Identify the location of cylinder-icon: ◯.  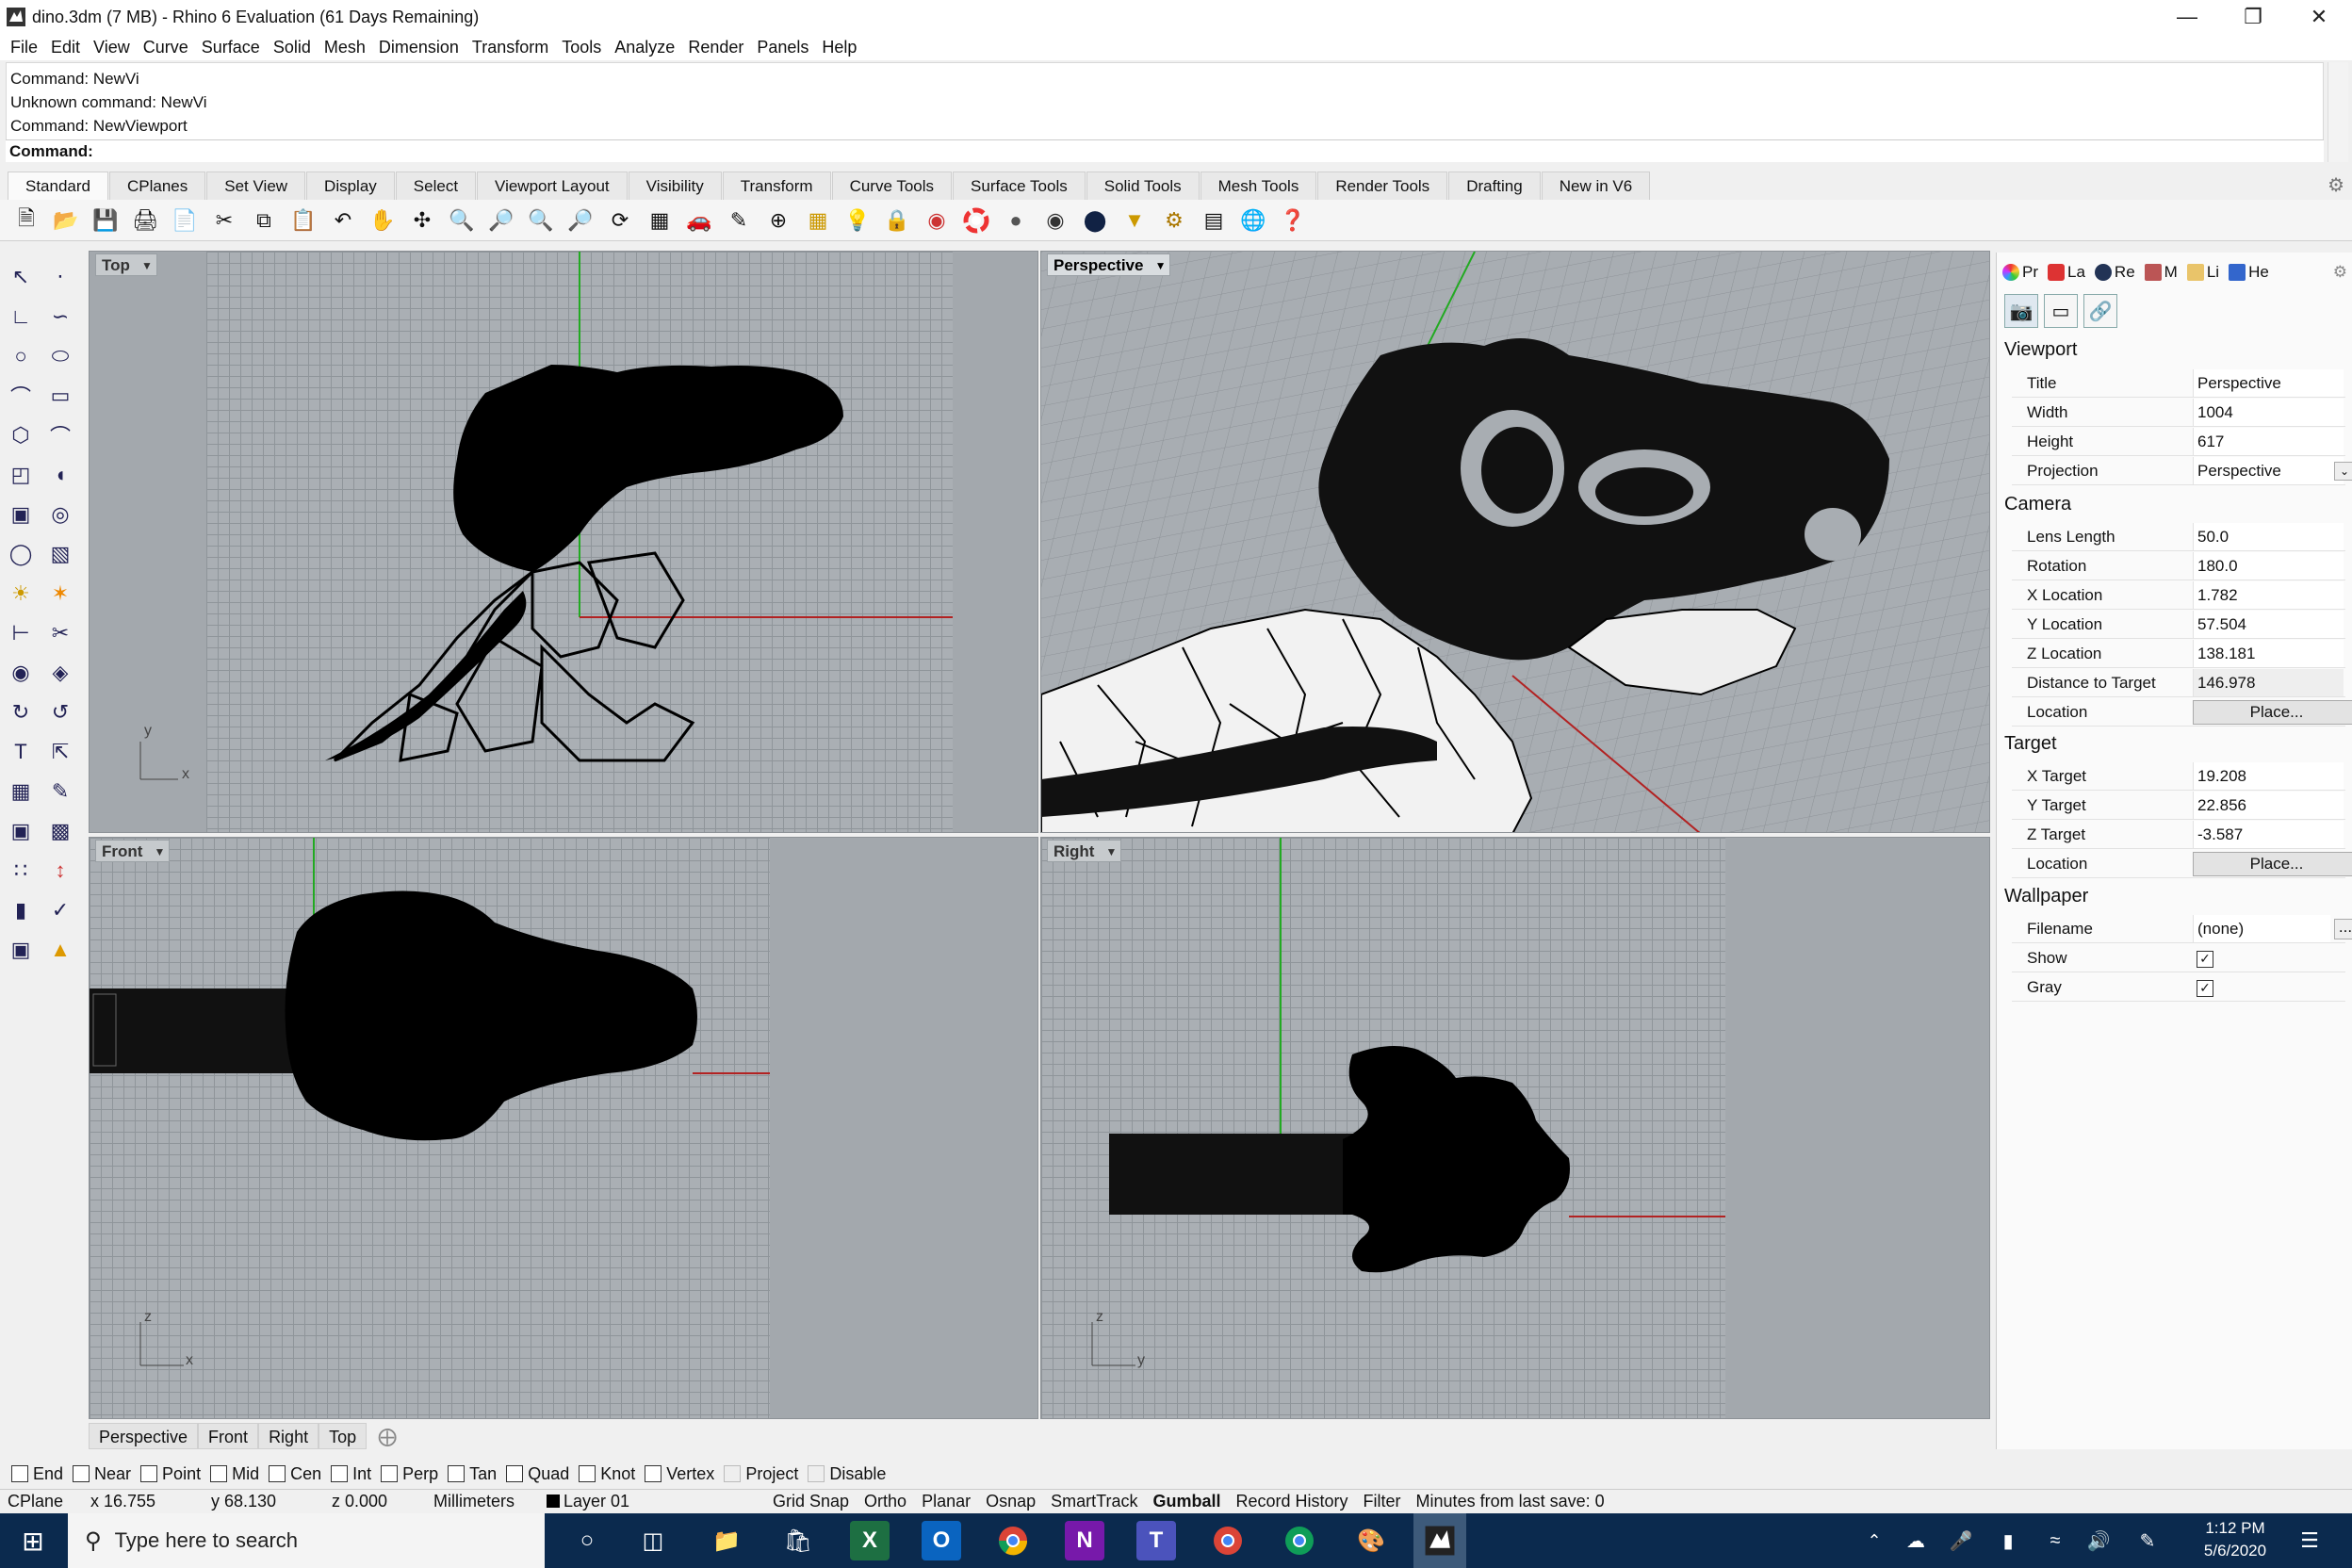
(21, 554).